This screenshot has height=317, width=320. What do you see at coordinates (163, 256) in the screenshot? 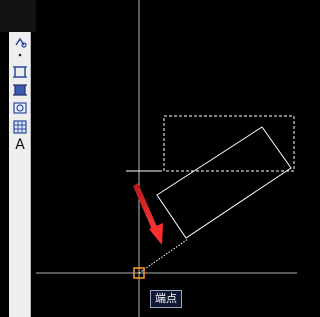
I see `tracking-line` at bounding box center [163, 256].